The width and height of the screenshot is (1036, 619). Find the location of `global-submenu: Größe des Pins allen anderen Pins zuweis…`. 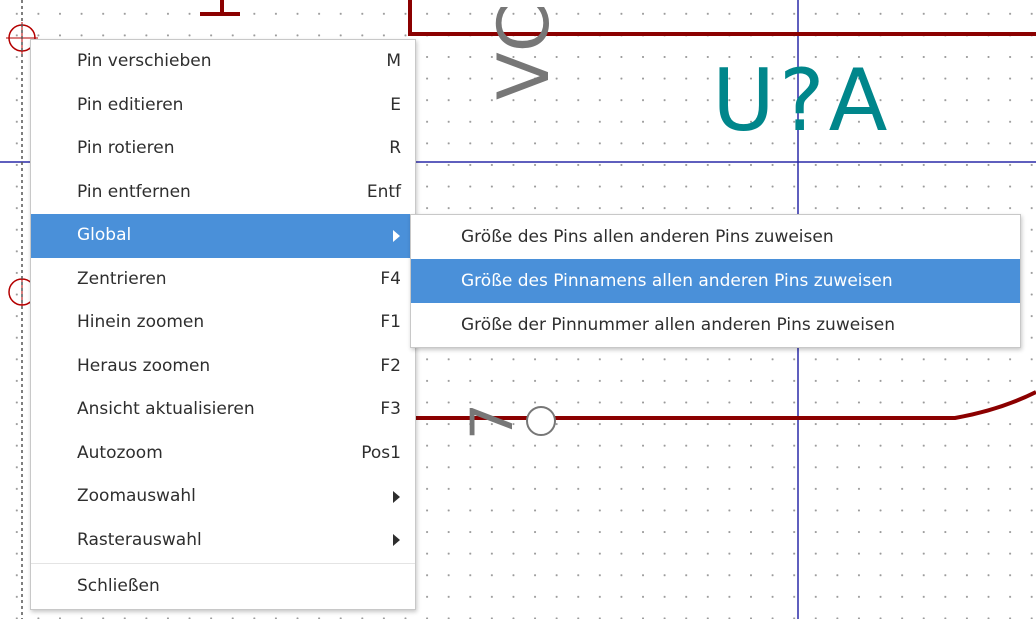

global-submenu: Größe des Pins allen anderen Pins zuweis… is located at coordinates (715, 281).